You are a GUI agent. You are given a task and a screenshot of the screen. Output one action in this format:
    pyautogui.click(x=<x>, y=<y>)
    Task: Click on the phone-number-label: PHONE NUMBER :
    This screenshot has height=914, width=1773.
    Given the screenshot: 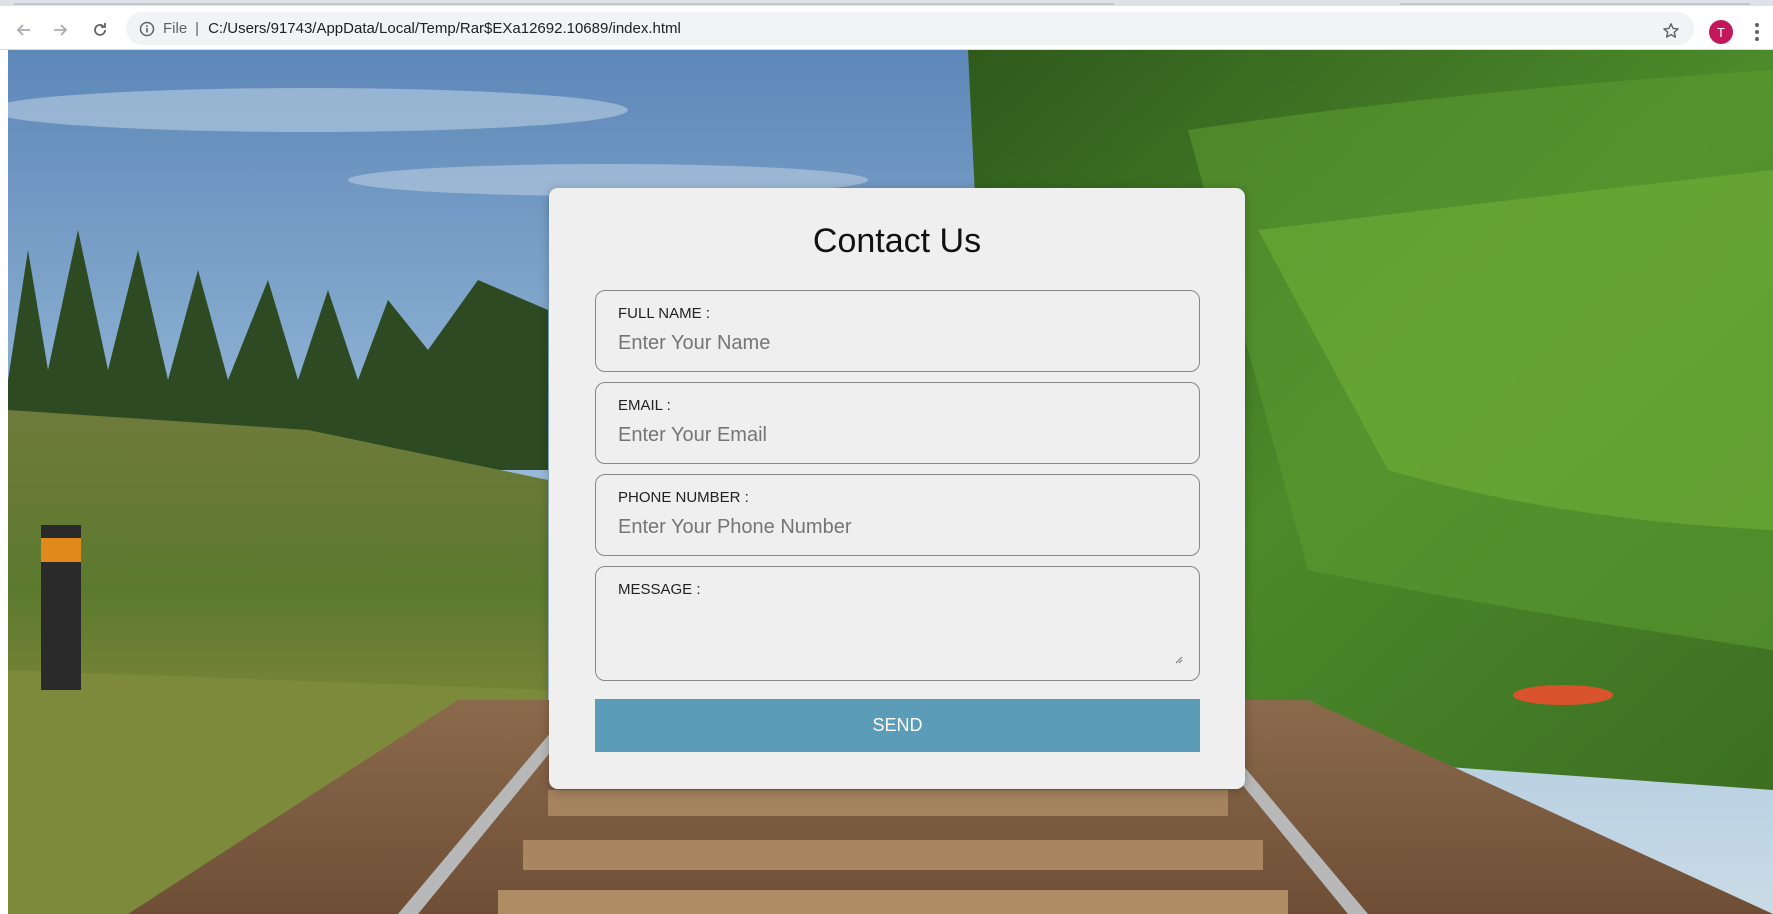 What is the action you would take?
    pyautogui.click(x=683, y=497)
    